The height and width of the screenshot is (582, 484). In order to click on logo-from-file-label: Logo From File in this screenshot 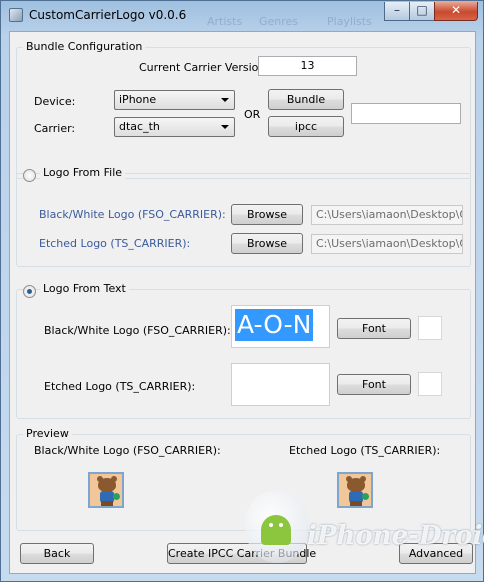, I will do `click(83, 172)`.